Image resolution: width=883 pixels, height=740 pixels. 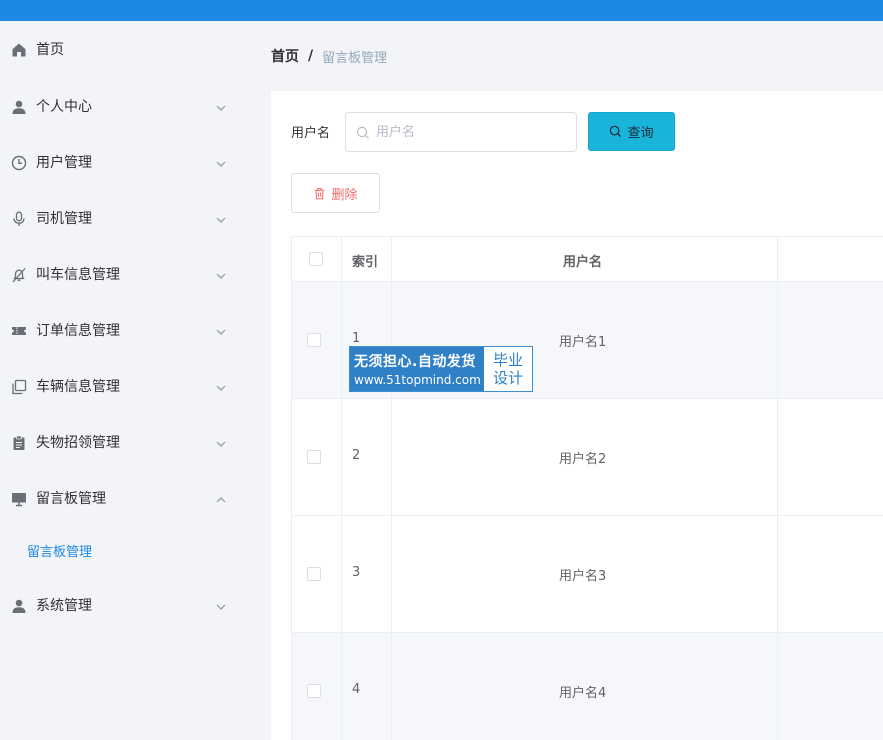 What do you see at coordinates (356, 455) in the screenshot?
I see `row-index: 2` at bounding box center [356, 455].